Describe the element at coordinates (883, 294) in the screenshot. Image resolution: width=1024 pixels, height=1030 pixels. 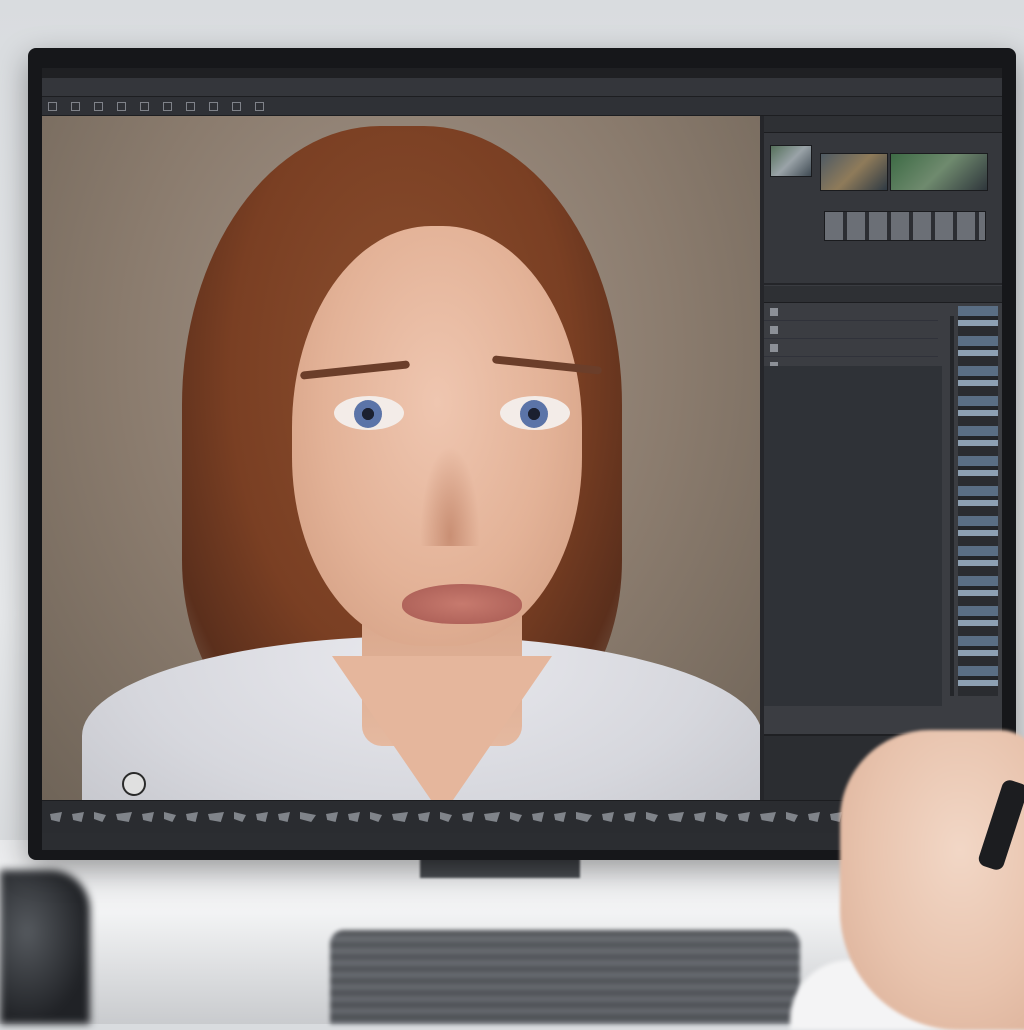
I see `layers-tabs` at that location.